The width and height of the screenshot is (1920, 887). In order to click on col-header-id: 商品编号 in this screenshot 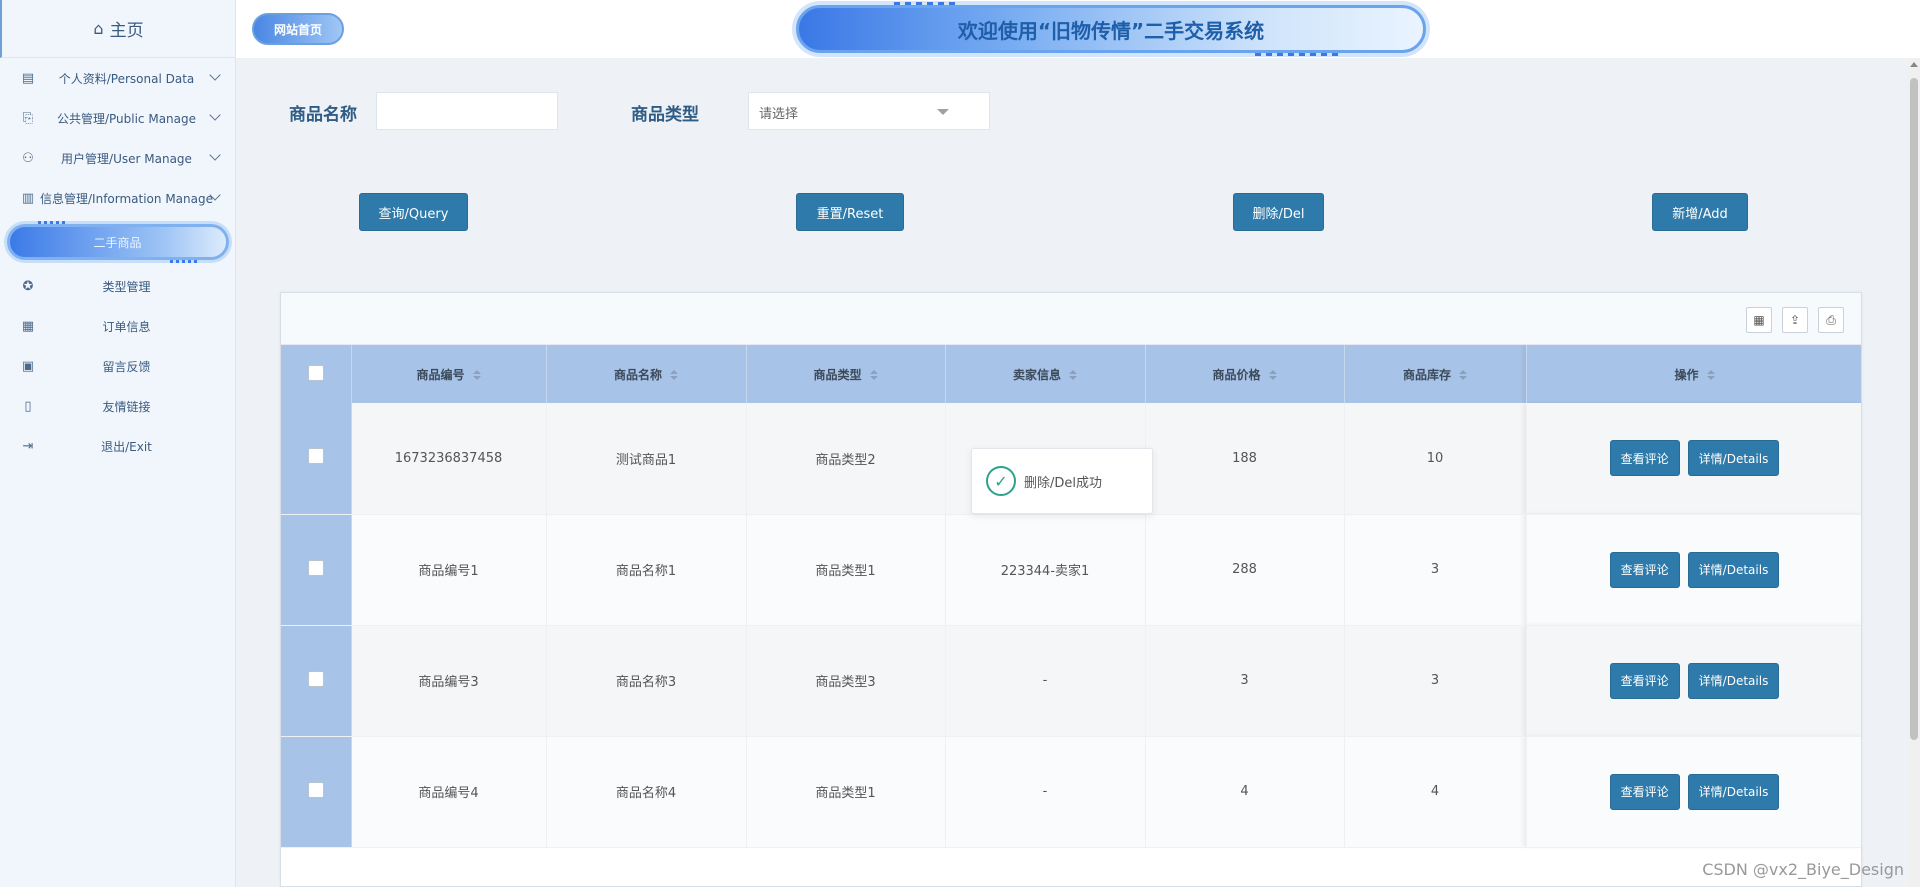, I will do `click(449, 374)`.